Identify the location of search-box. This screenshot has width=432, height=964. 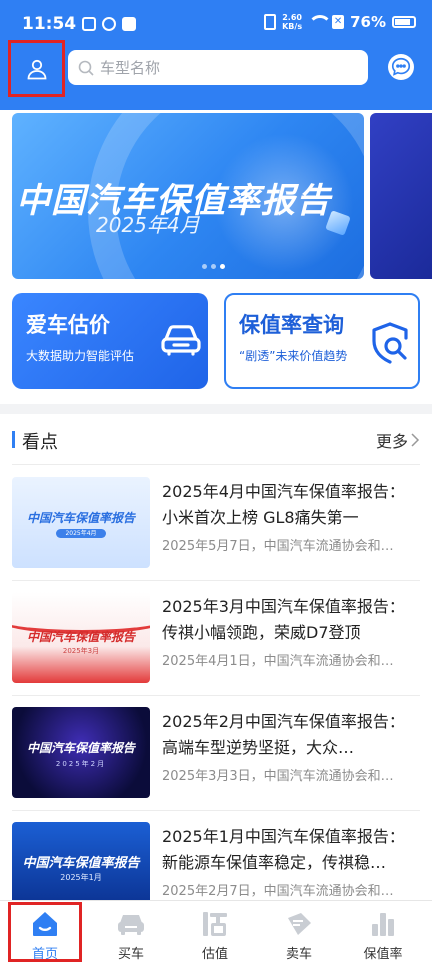
(218, 67).